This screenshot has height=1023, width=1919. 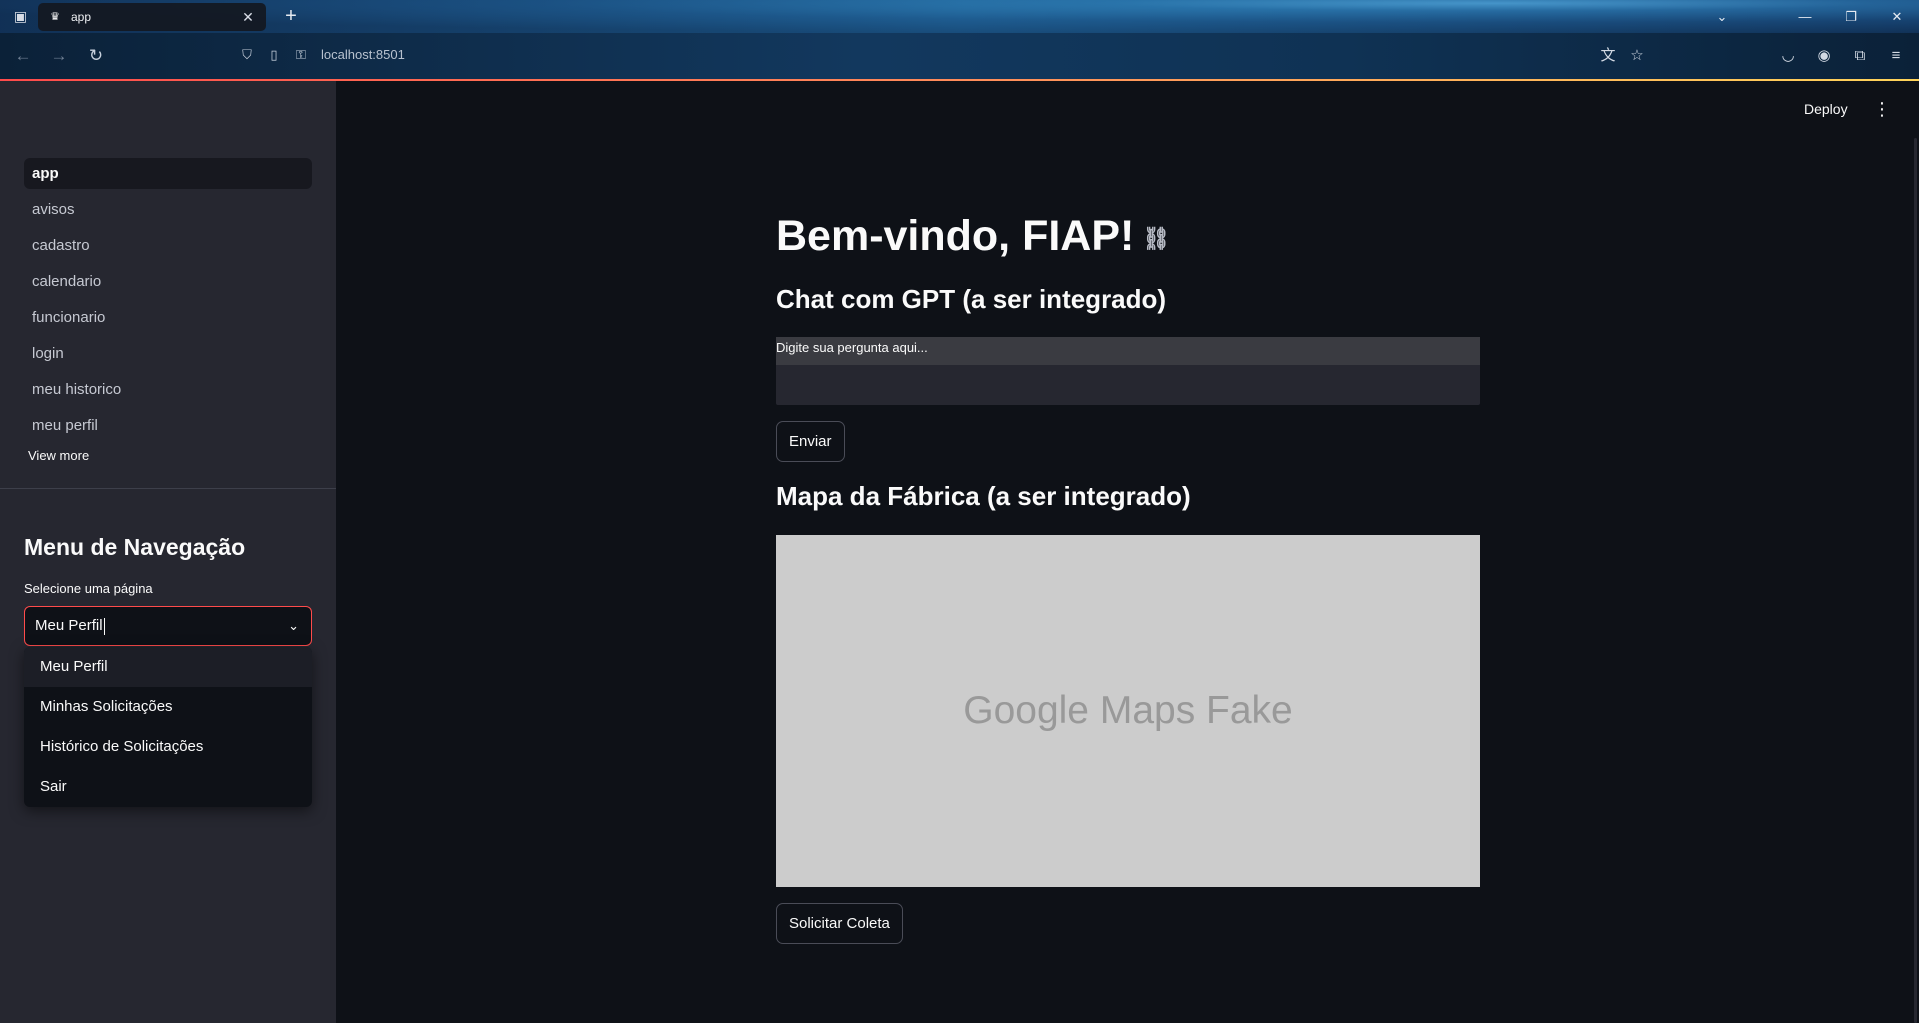 What do you see at coordinates (1722, 16) in the screenshot?
I see `list-tabs-icon: ⌄` at bounding box center [1722, 16].